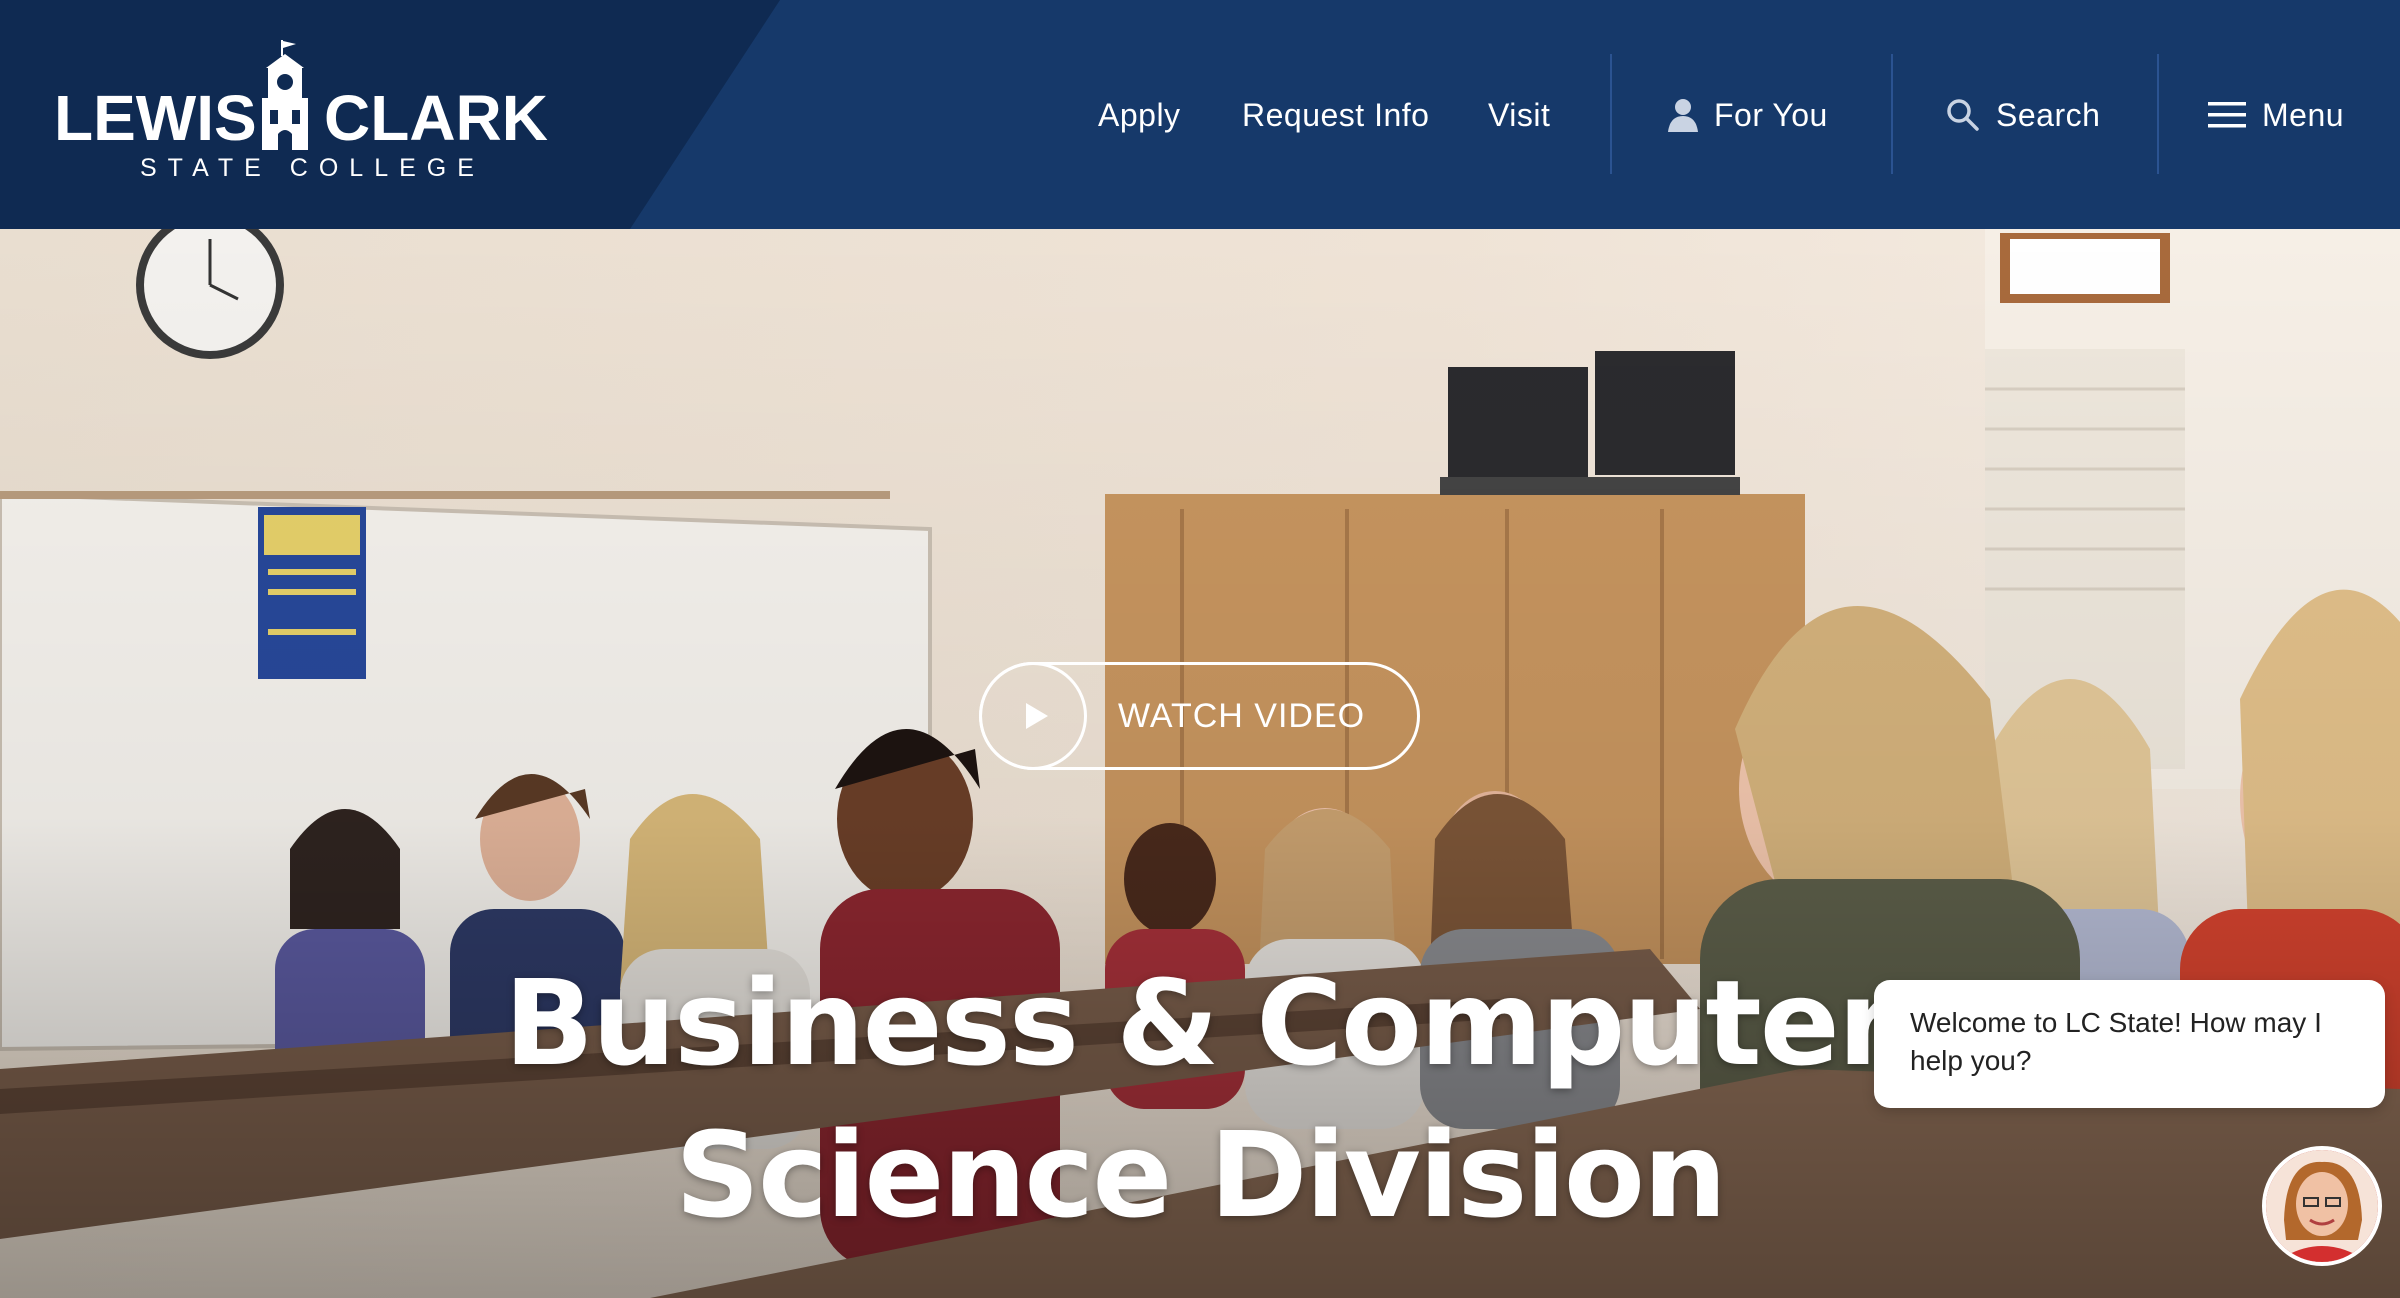 The width and height of the screenshot is (2400, 1298). What do you see at coordinates (2227, 115) in the screenshot?
I see `hamburger-menu-icon` at bounding box center [2227, 115].